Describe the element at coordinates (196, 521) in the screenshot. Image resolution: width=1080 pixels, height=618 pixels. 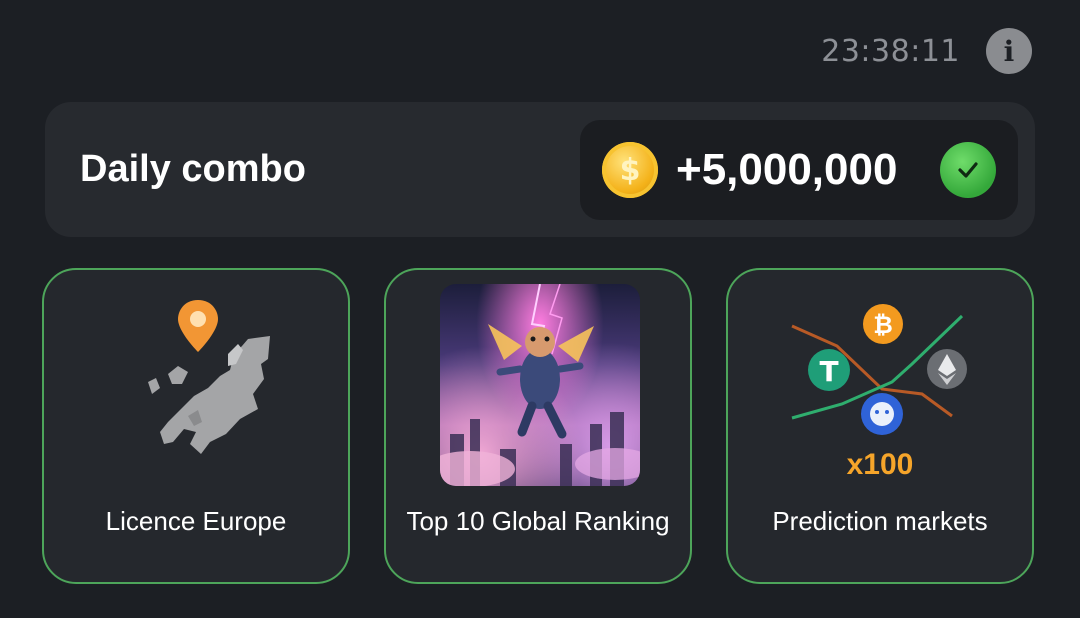
I see `card-label: Licence Europe` at that location.